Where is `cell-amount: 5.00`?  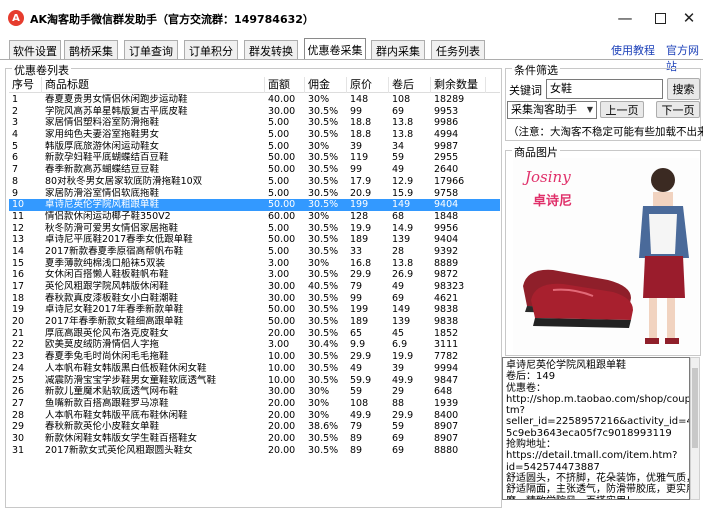 cell-amount: 5.00 is located at coordinates (279, 193).